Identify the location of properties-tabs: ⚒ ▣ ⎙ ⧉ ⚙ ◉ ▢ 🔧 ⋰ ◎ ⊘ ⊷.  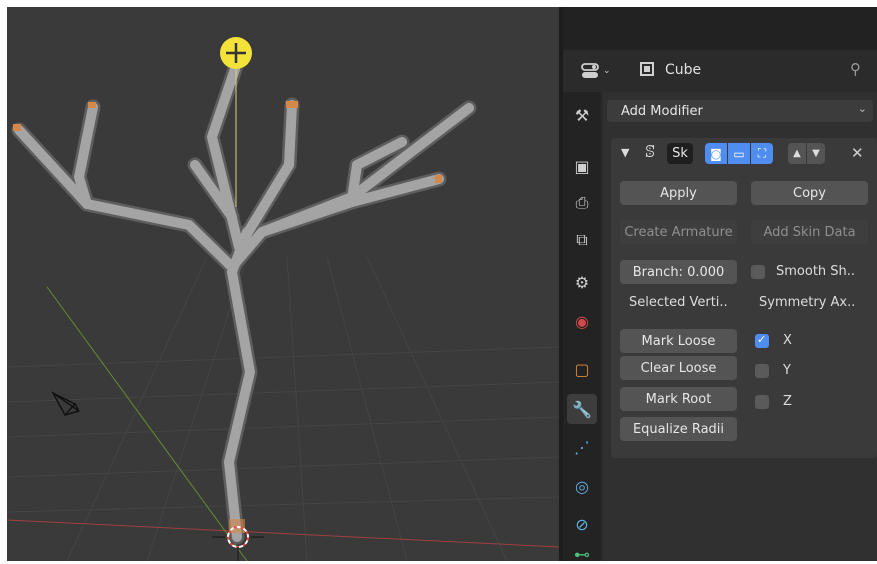
(582, 328).